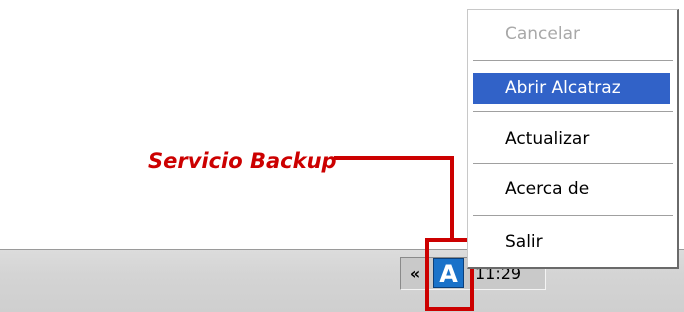  Describe the element at coordinates (242, 161) in the screenshot. I see `callout-label: Servicio Backup` at that location.